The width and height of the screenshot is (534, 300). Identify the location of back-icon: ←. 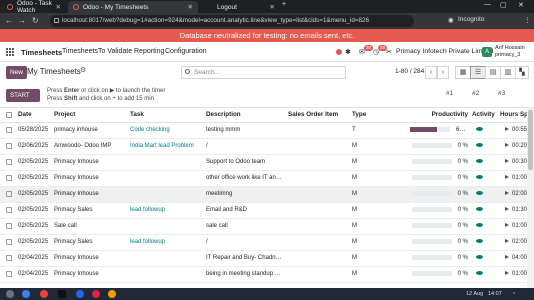
(9, 20).